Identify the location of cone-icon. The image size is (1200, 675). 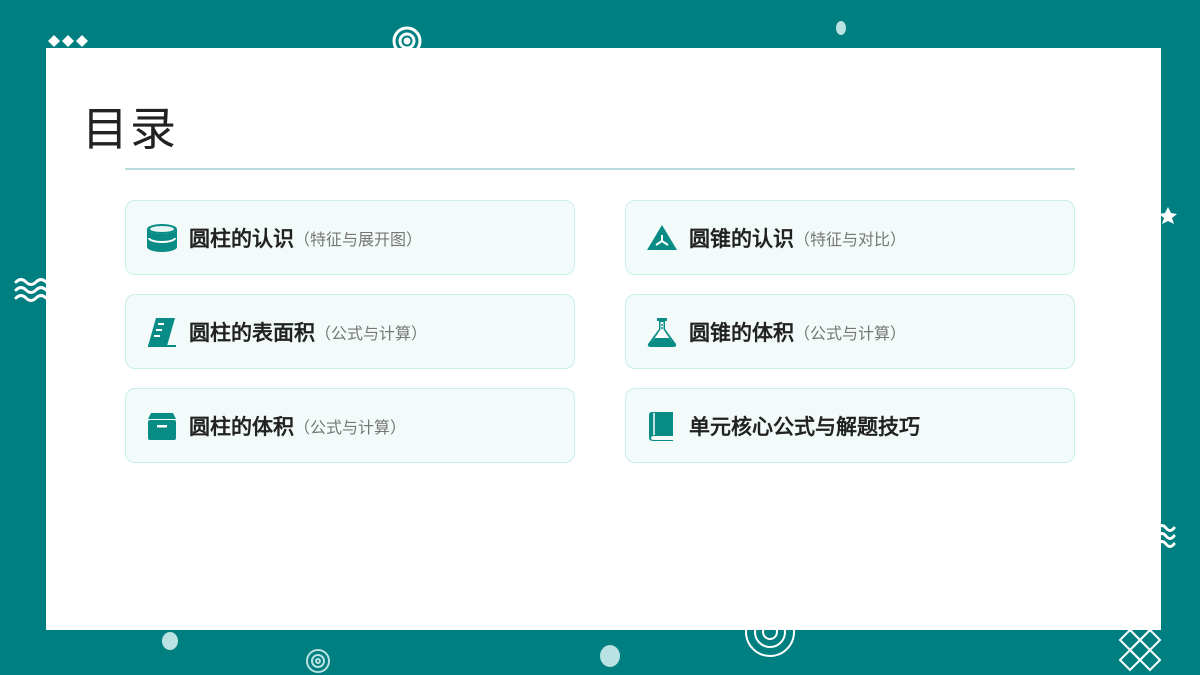
(662, 238).